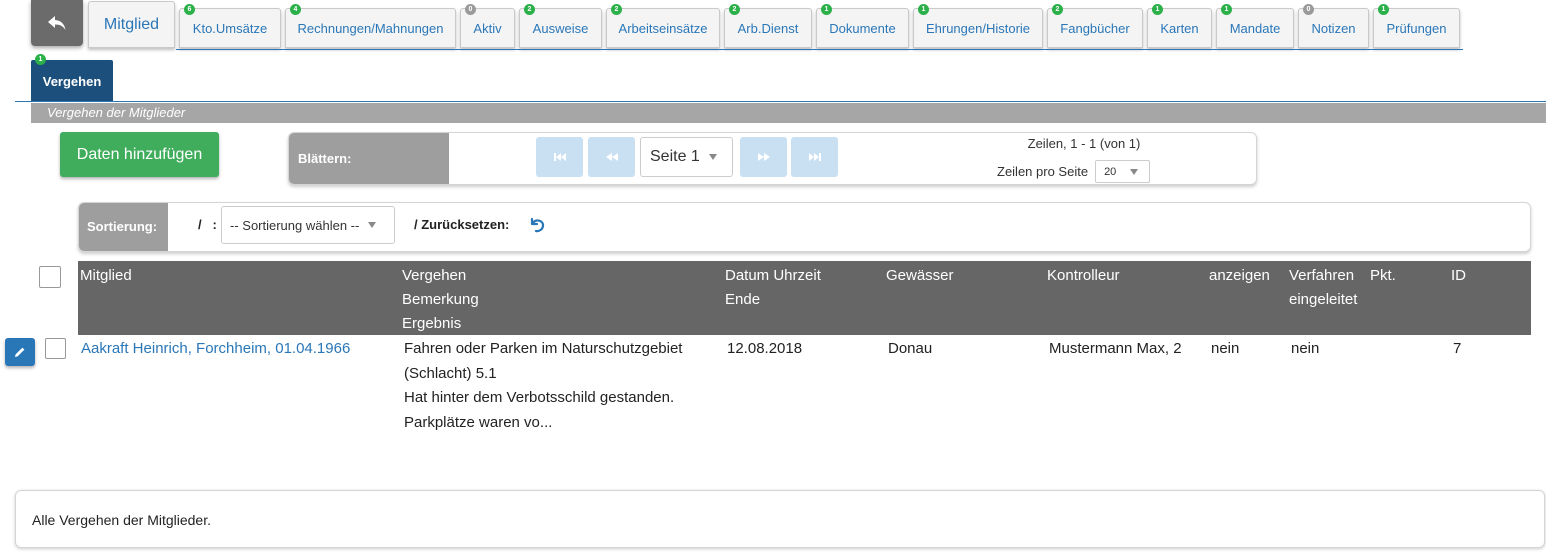 Image resolution: width=1546 pixels, height=555 pixels. Describe the element at coordinates (780, 519) in the screenshot. I see `description-box: Alle Vergehen der Mitglieder.` at that location.